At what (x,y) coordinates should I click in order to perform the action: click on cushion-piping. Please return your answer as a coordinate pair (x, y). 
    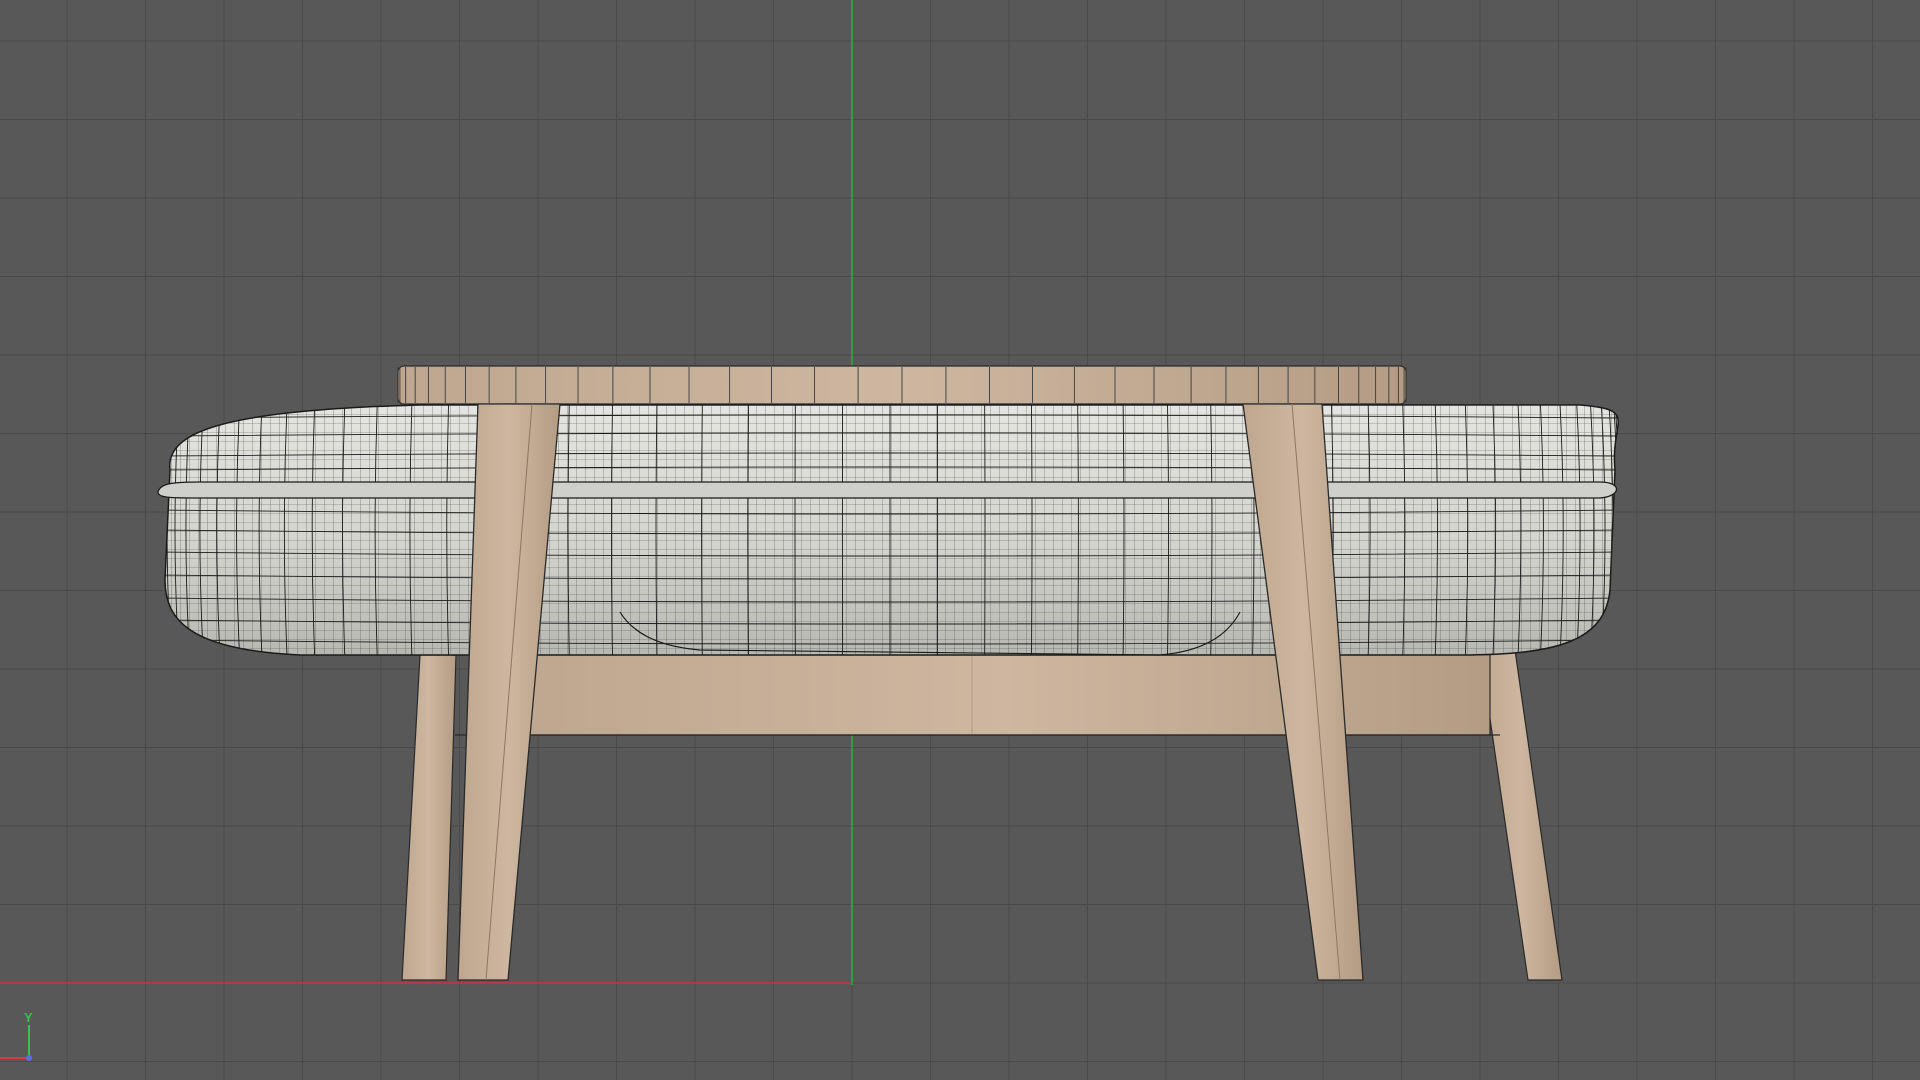
    Looking at the image, I should click on (887, 490).